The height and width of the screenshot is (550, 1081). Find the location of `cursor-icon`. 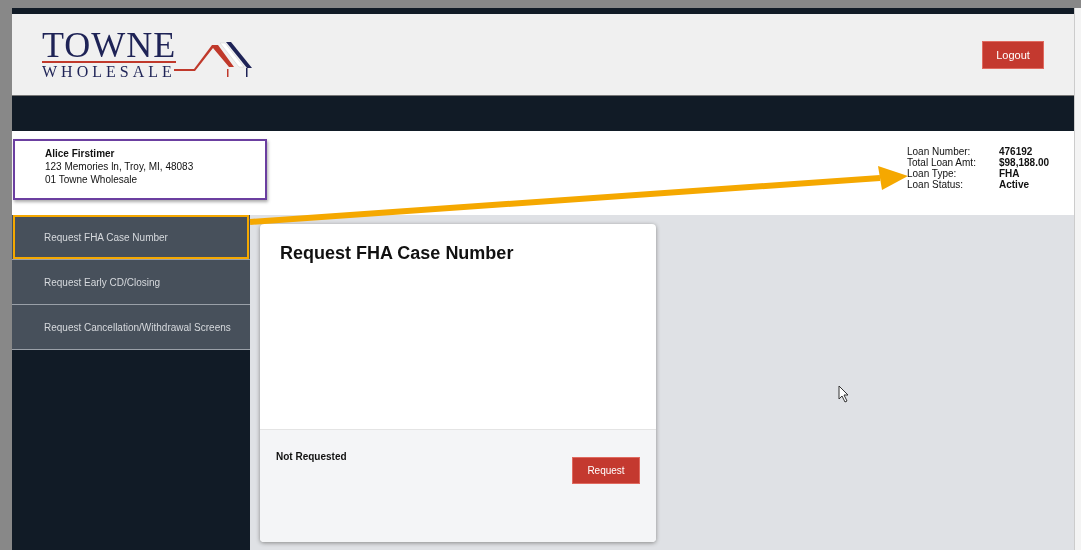

cursor-icon is located at coordinates (844, 394).